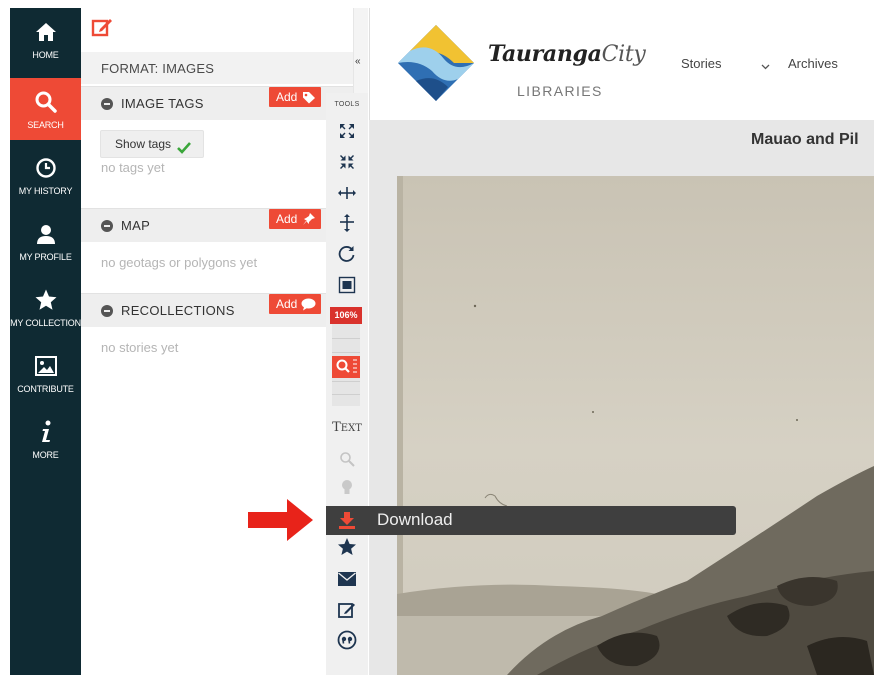  I want to click on download-button: Download, so click(531, 520).